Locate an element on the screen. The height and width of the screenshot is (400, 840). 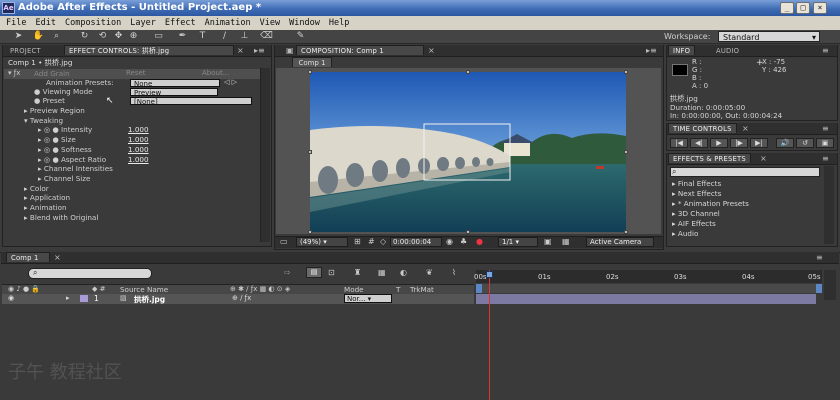
menu-window: Window is located at coordinates (304, 23).